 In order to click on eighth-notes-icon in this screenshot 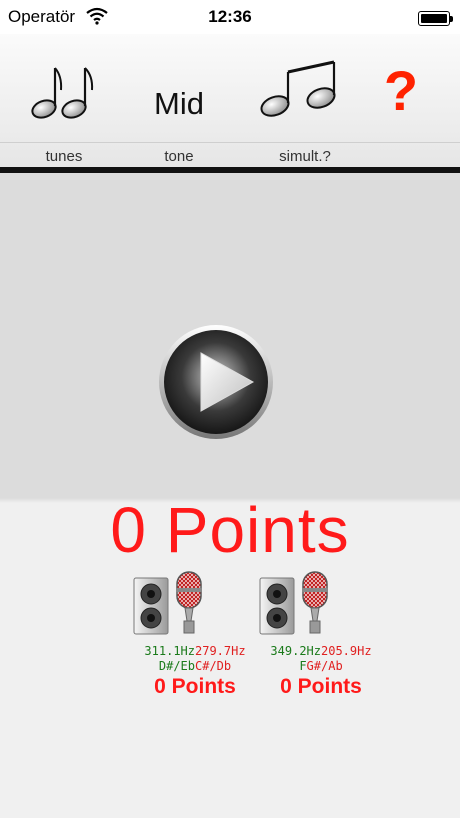, I will do `click(62, 93)`.